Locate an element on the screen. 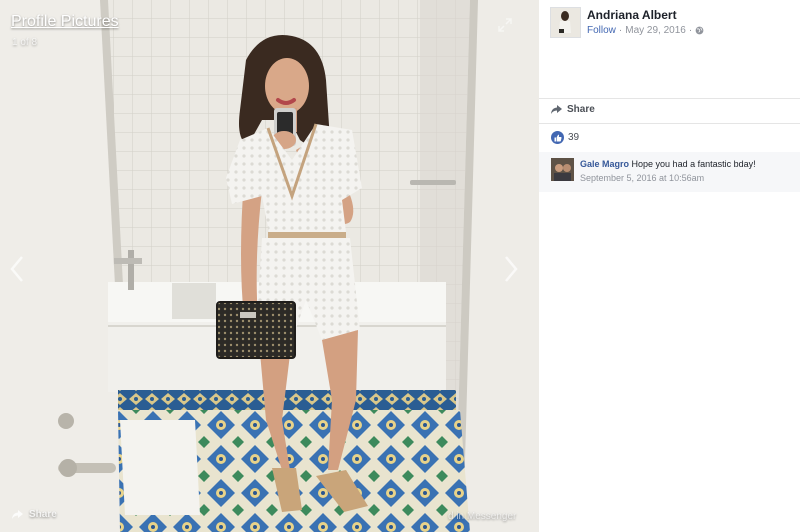 The width and height of the screenshot is (800, 532). photo-counter: 1 of 8 is located at coordinates (25, 42).